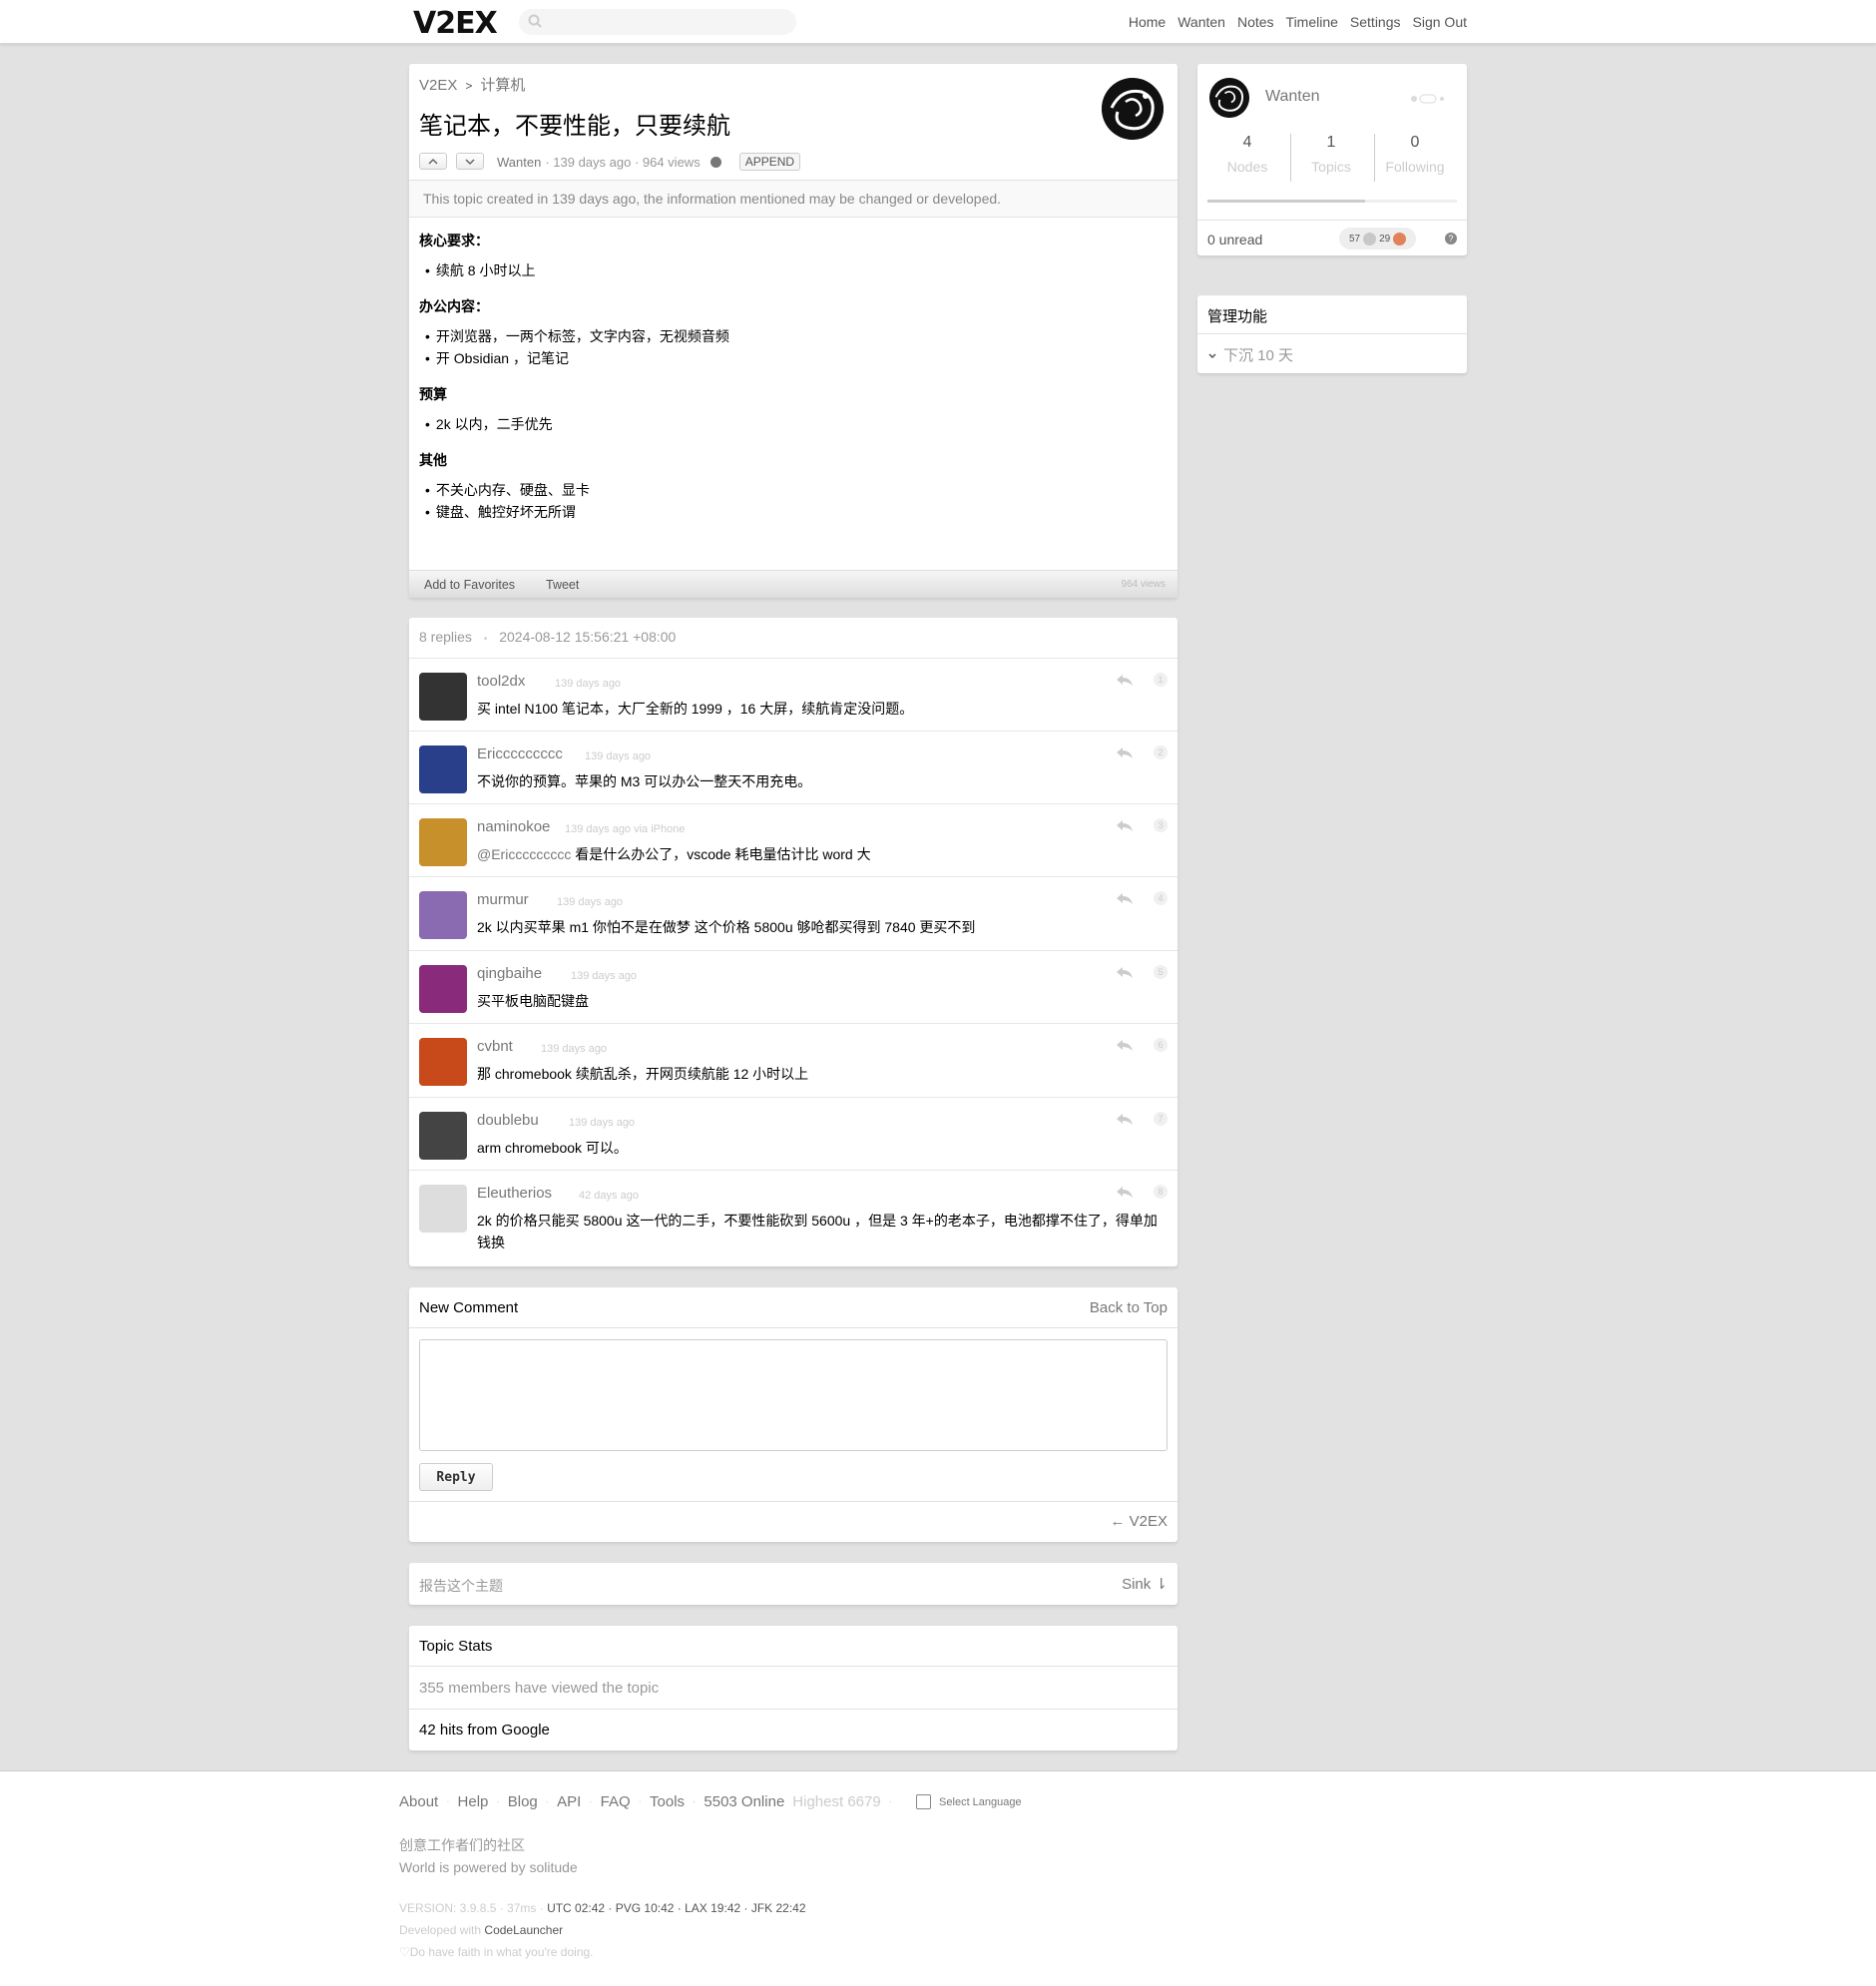 This screenshot has height=1986, width=1876. What do you see at coordinates (524, 854) in the screenshot?
I see `reply-mention: @Ericcccccccc` at bounding box center [524, 854].